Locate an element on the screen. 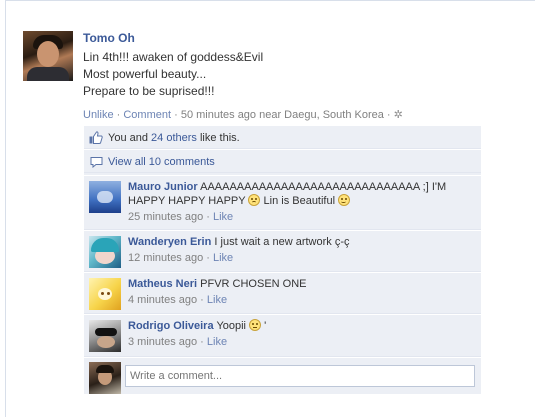 The height and width of the screenshot is (417, 535). likes-summary: You and 24 others like this. is located at coordinates (174, 138).